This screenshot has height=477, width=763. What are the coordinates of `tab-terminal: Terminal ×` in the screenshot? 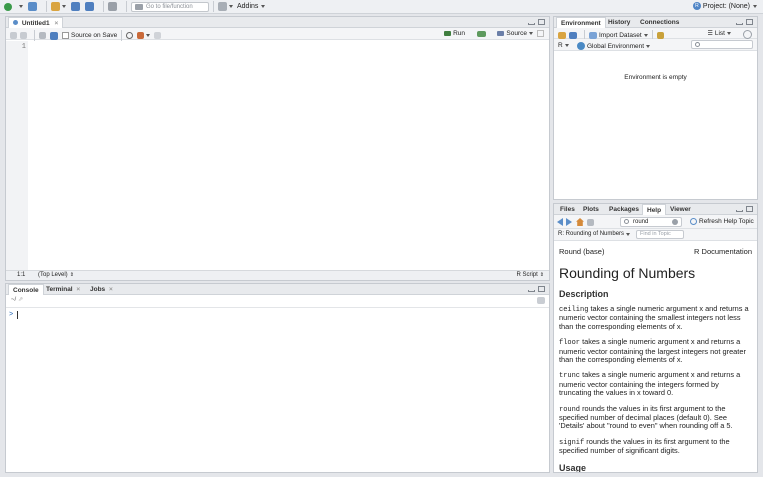 It's located at (63, 289).